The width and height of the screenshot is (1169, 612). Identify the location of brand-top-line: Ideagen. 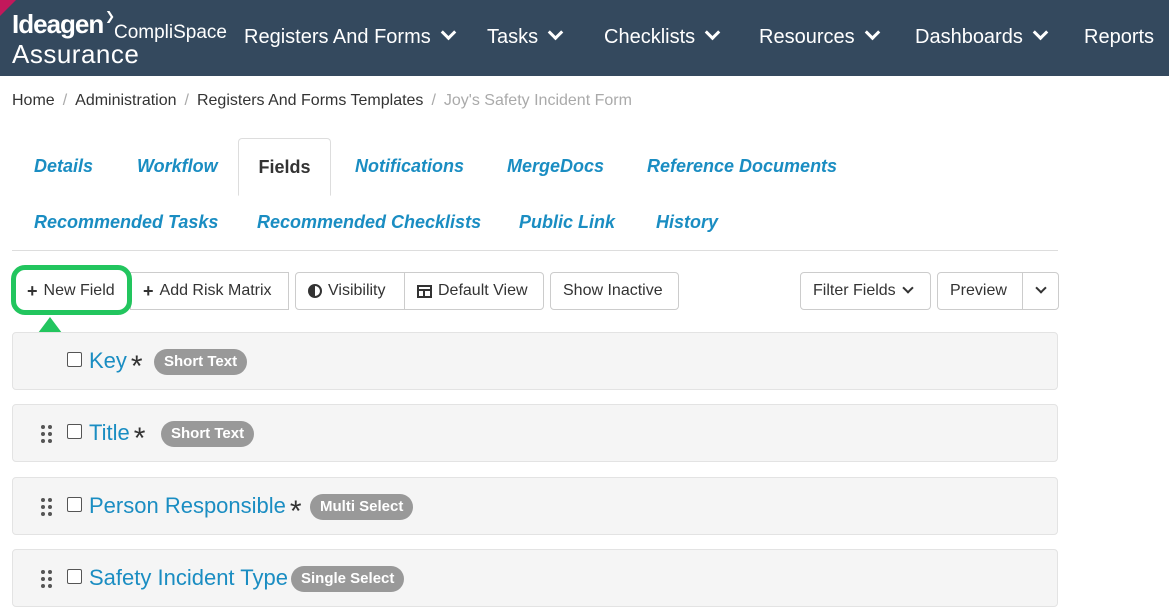
(58, 24).